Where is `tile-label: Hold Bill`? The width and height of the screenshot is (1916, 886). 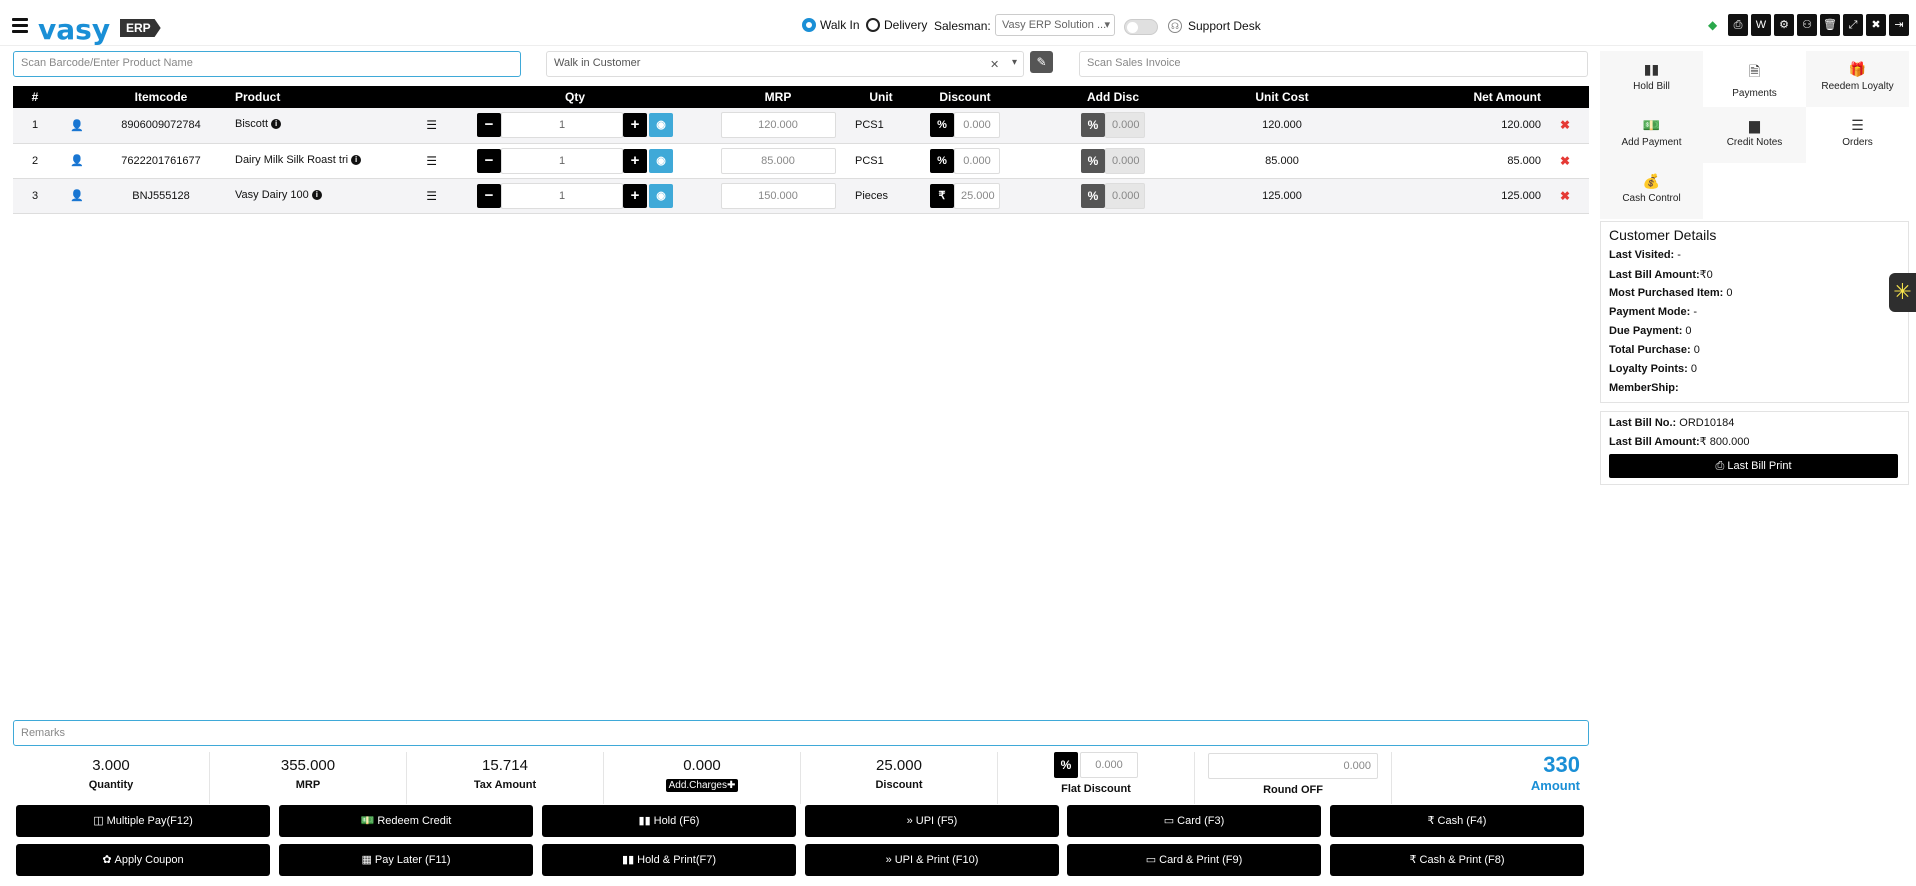 tile-label: Hold Bill is located at coordinates (1651, 86).